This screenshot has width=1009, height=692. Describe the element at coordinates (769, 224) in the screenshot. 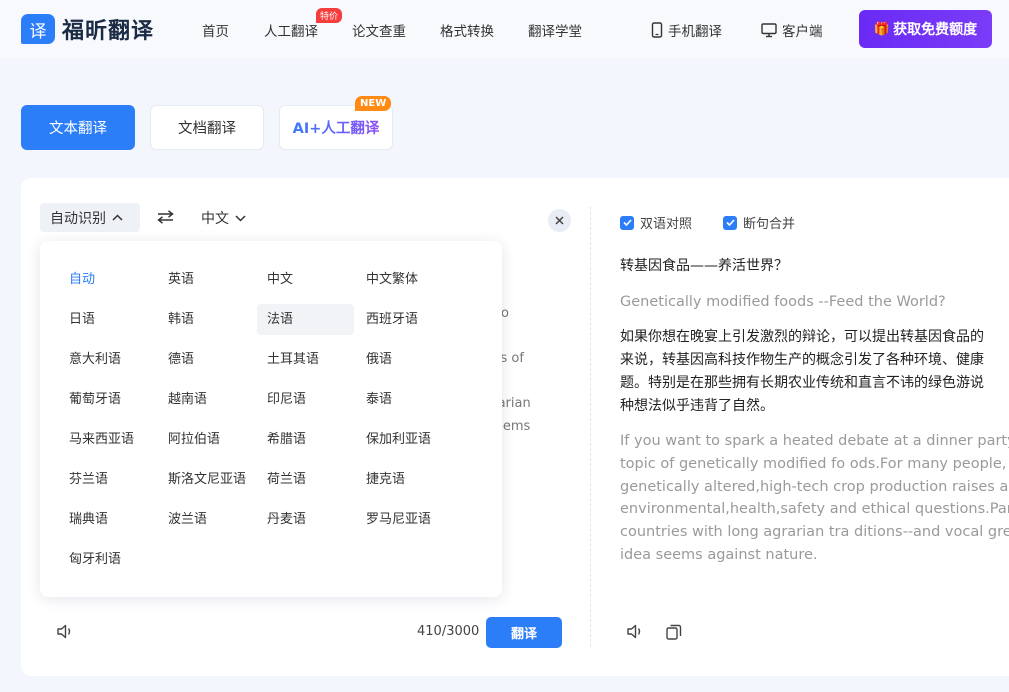

I see `merge-label: 断句合并` at that location.